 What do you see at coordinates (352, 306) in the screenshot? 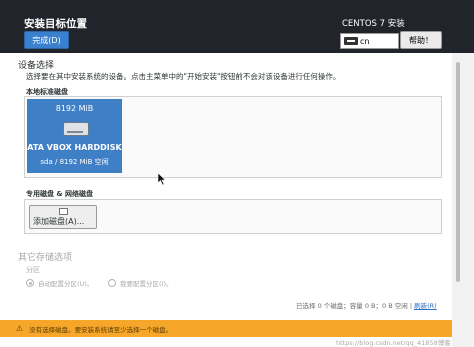
I see `summary-text: 已选择 0 个磁盘；容量 0 B；0 B 空闲` at bounding box center [352, 306].